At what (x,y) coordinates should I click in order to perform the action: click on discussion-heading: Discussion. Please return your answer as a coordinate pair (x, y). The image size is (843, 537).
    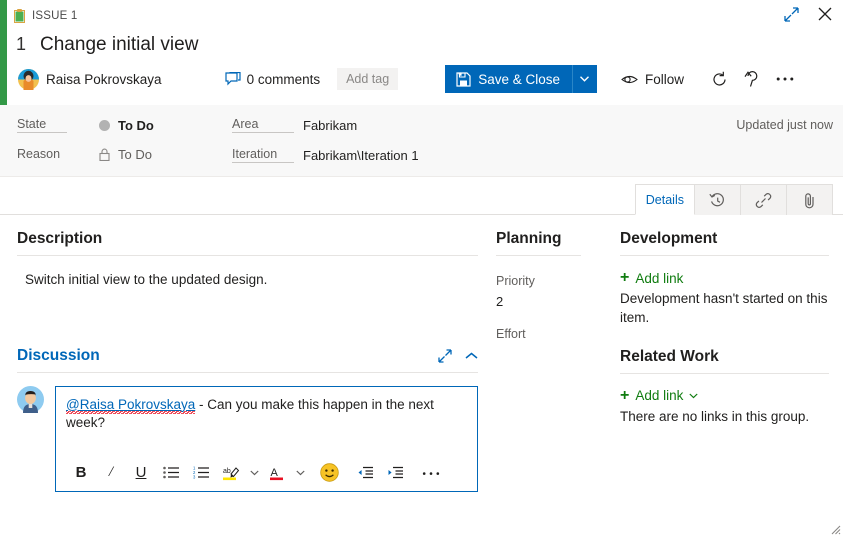
    Looking at the image, I should click on (58, 356).